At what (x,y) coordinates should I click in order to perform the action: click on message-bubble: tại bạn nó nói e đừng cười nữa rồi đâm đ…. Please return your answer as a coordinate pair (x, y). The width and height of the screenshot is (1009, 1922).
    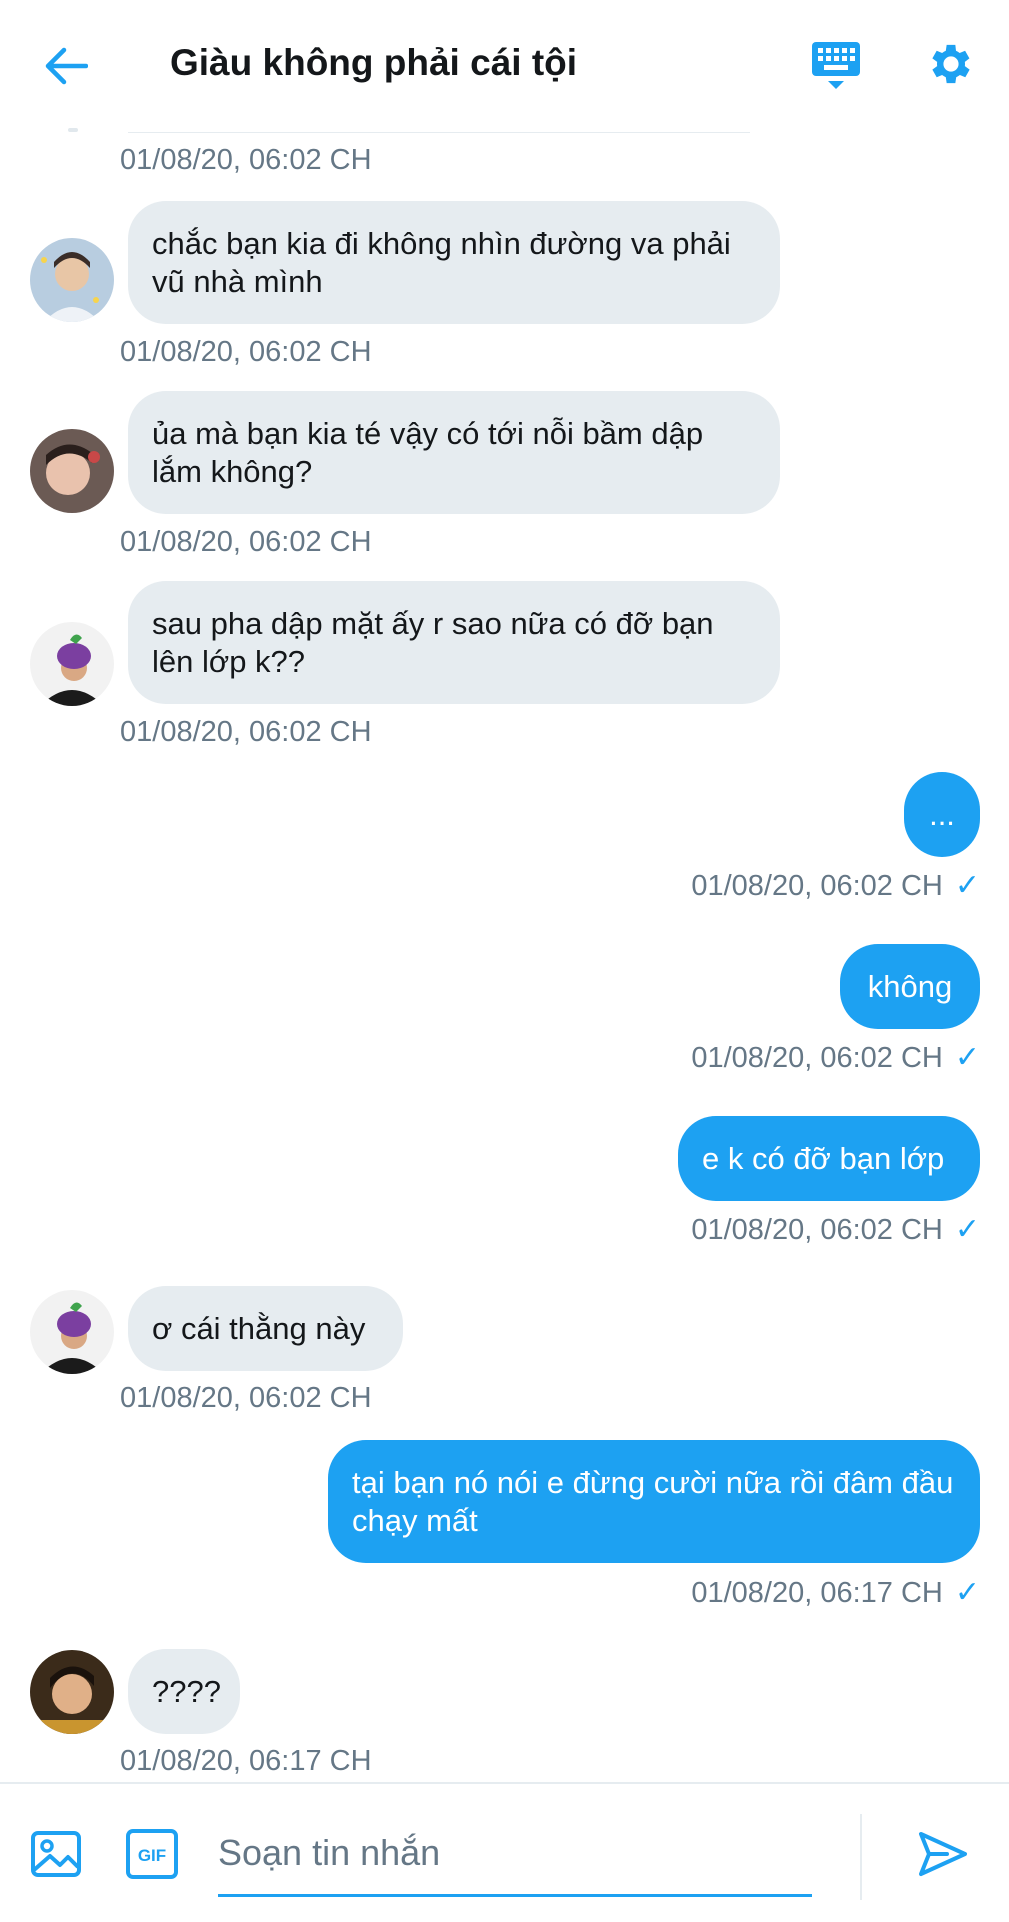
    Looking at the image, I should click on (654, 1501).